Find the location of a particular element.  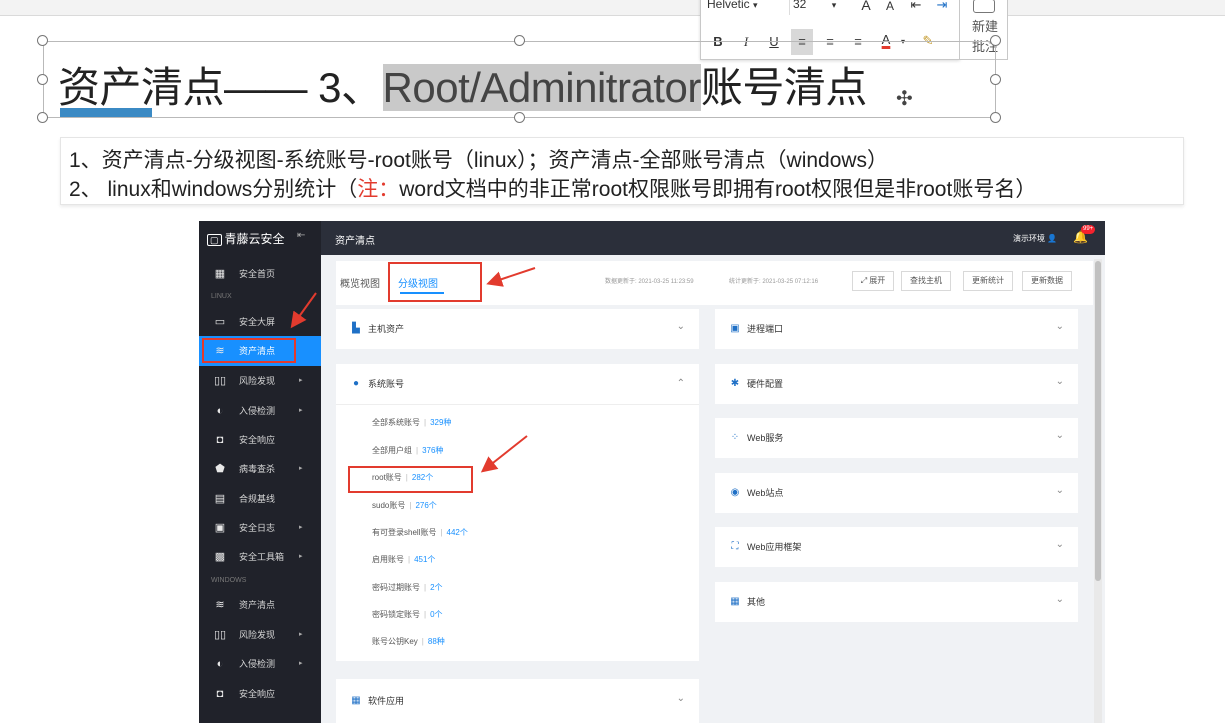

card-title: Web应用框架 is located at coordinates (774, 547).